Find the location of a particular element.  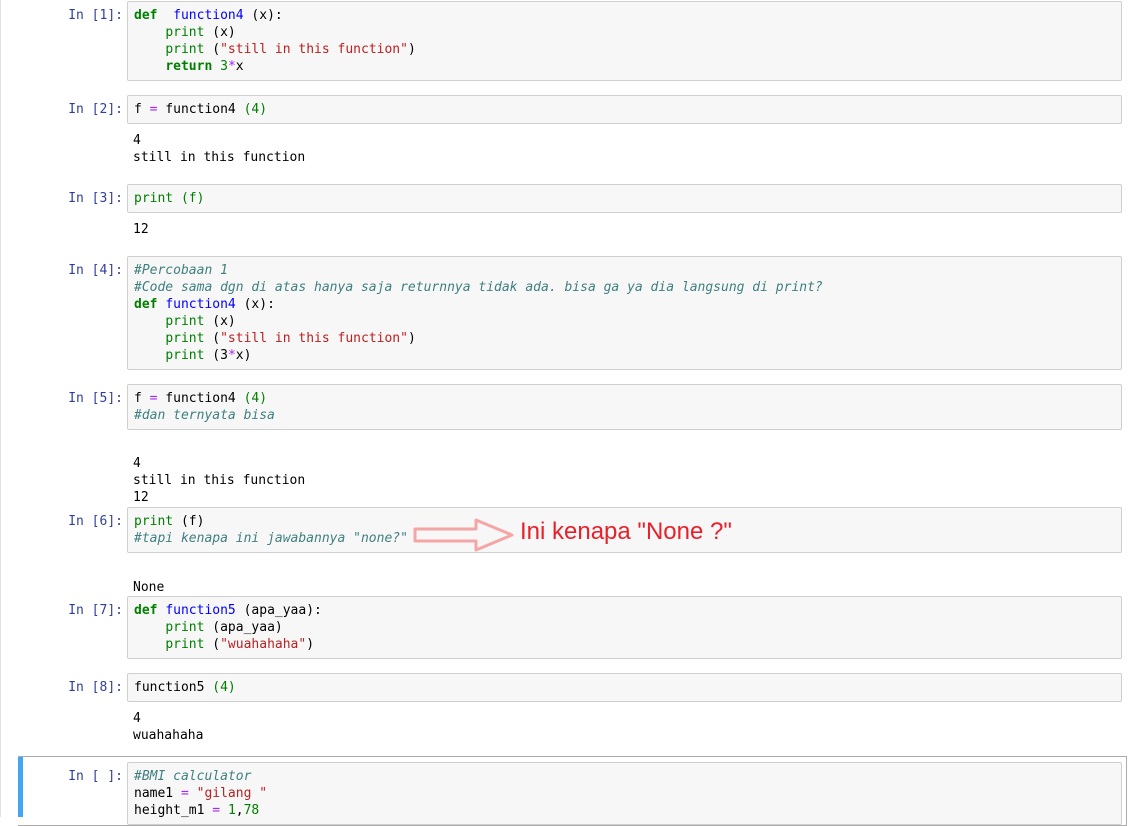

cell-output: 12 is located at coordinates (141, 229).